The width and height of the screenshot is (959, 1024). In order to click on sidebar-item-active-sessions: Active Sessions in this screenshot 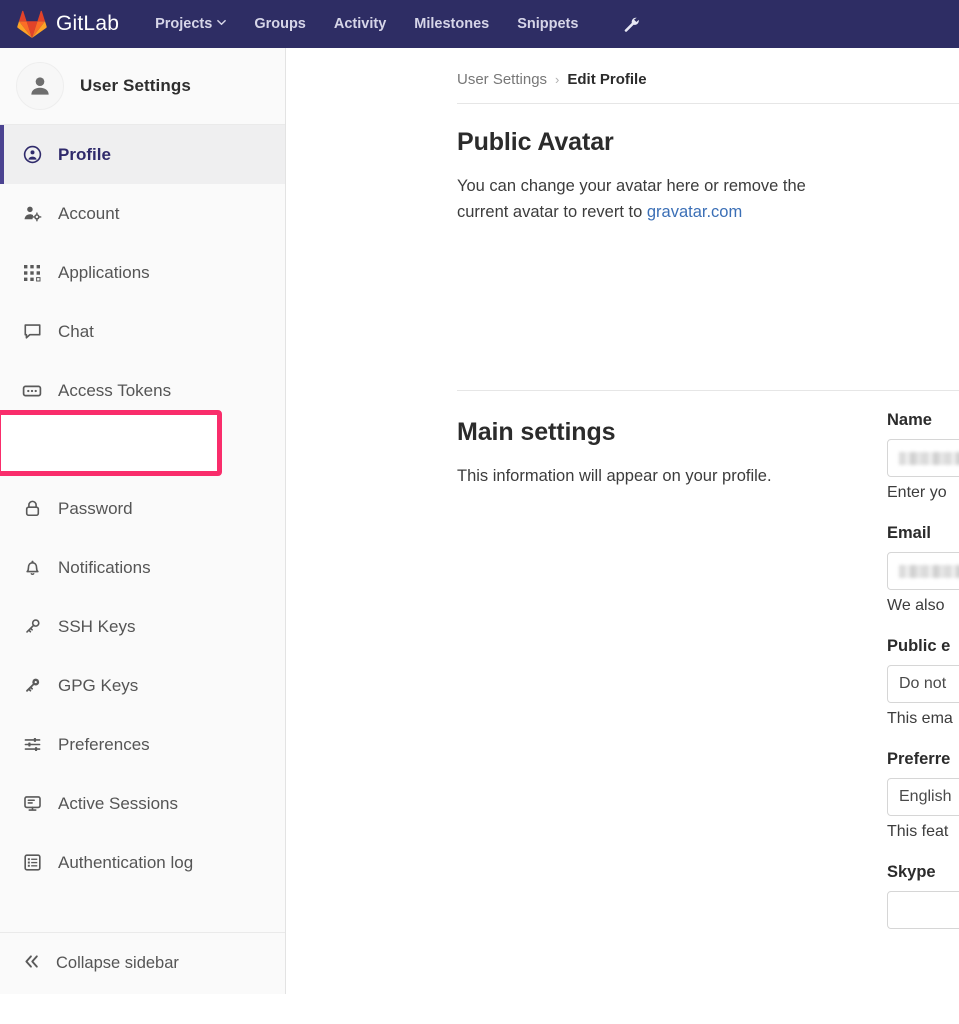, I will do `click(142, 803)`.